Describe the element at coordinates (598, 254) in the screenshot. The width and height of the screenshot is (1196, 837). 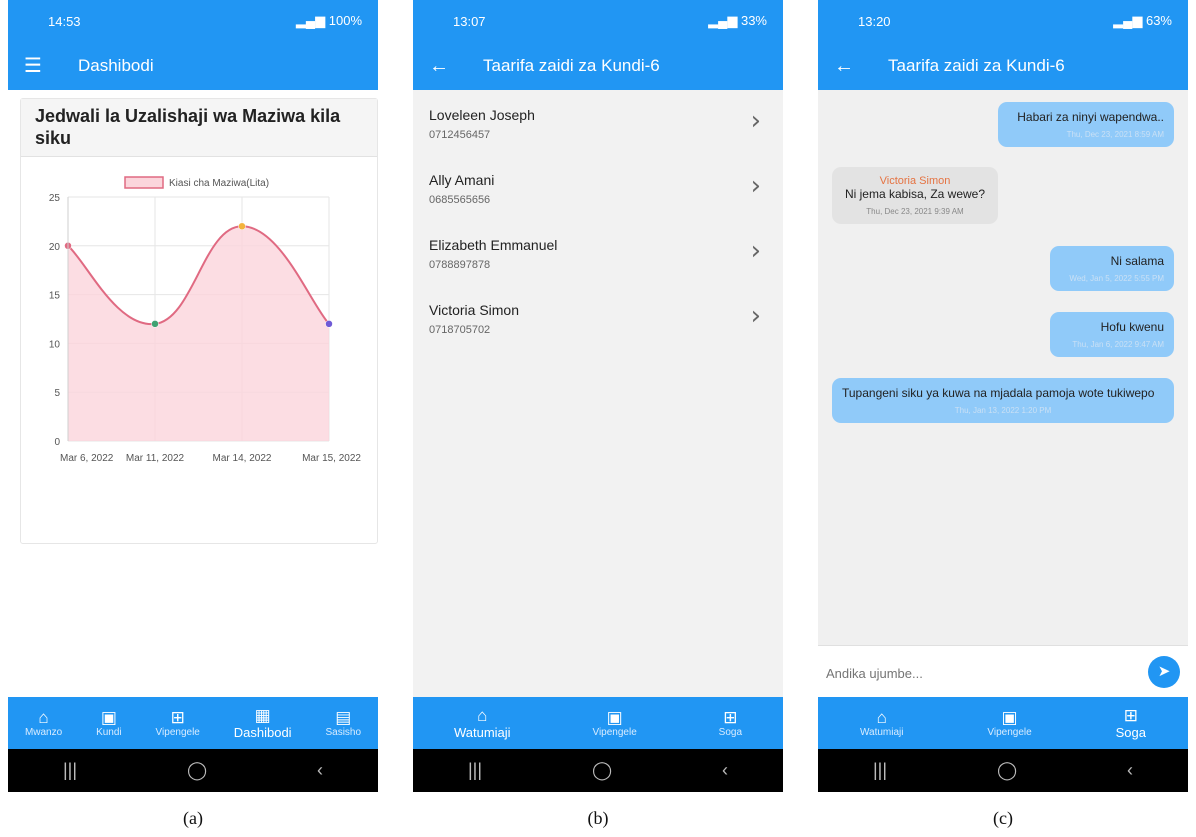
I see `member-row: Elizabeth Emmanuel 0788897878 ›` at that location.